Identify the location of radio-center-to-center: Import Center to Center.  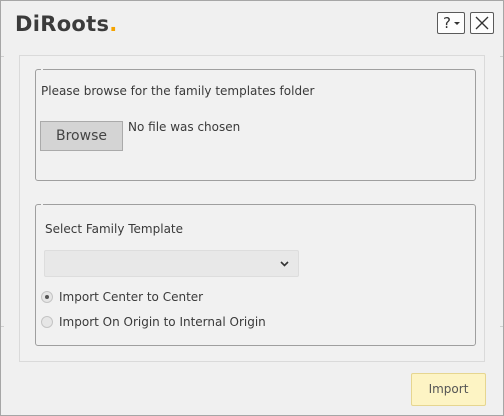
(122, 297).